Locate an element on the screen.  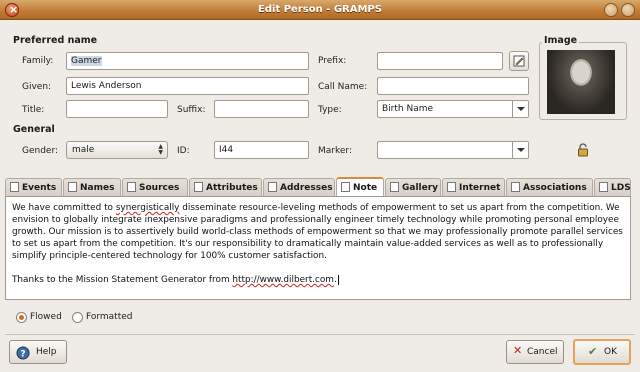
note-misspelled-word: synergistically is located at coordinates (147, 208).